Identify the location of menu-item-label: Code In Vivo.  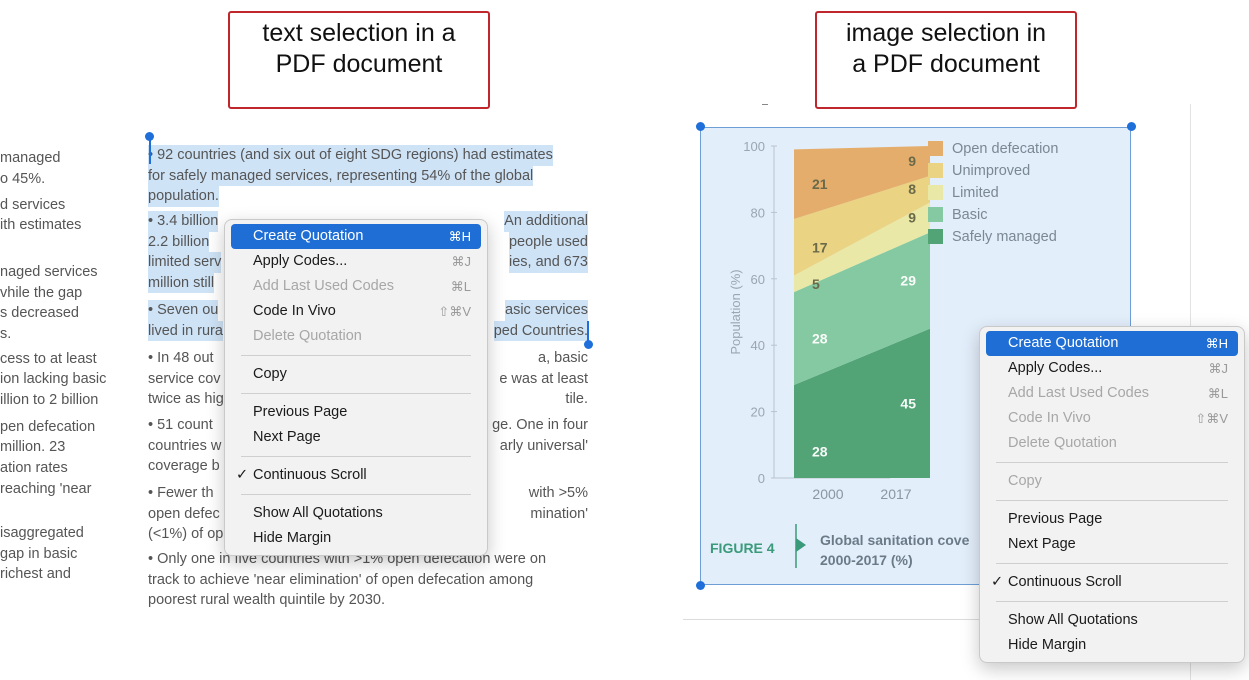
(294, 311).